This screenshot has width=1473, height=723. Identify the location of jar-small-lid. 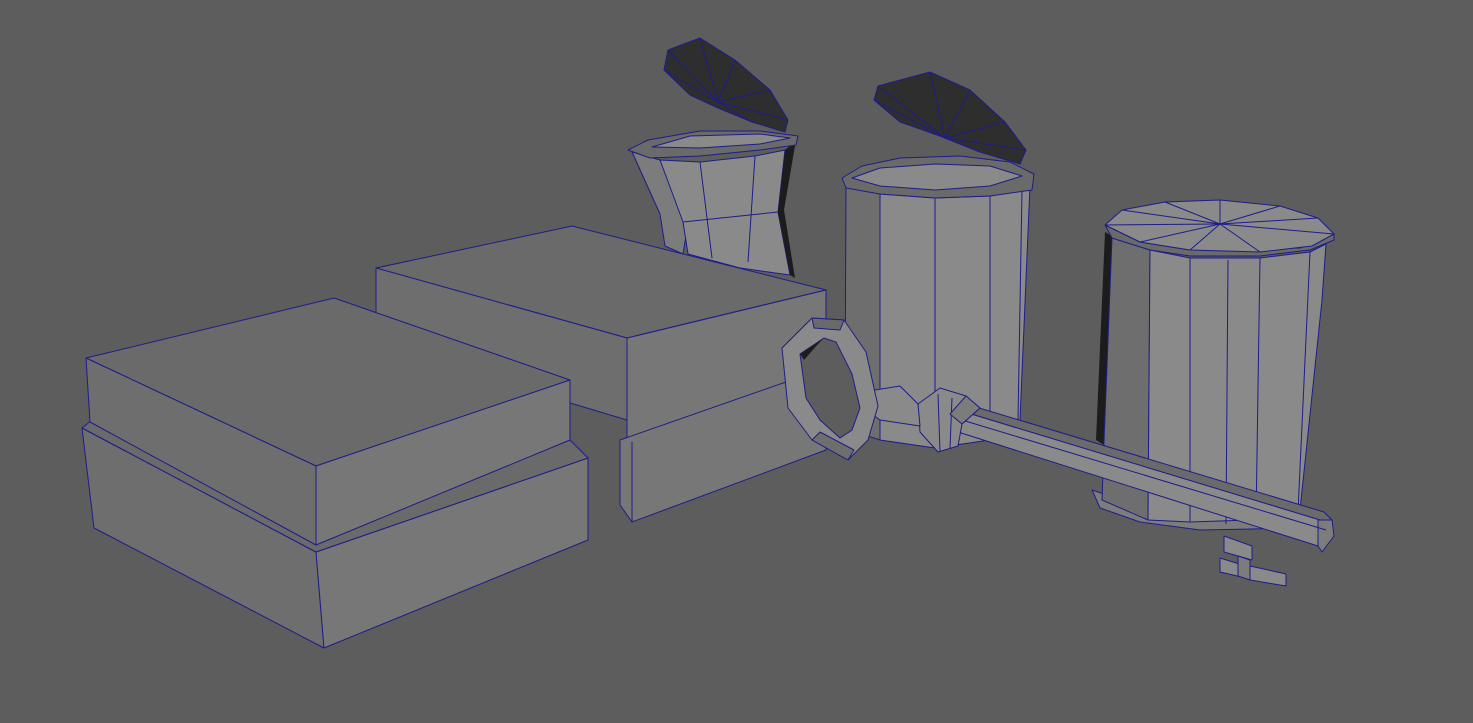
(726, 85).